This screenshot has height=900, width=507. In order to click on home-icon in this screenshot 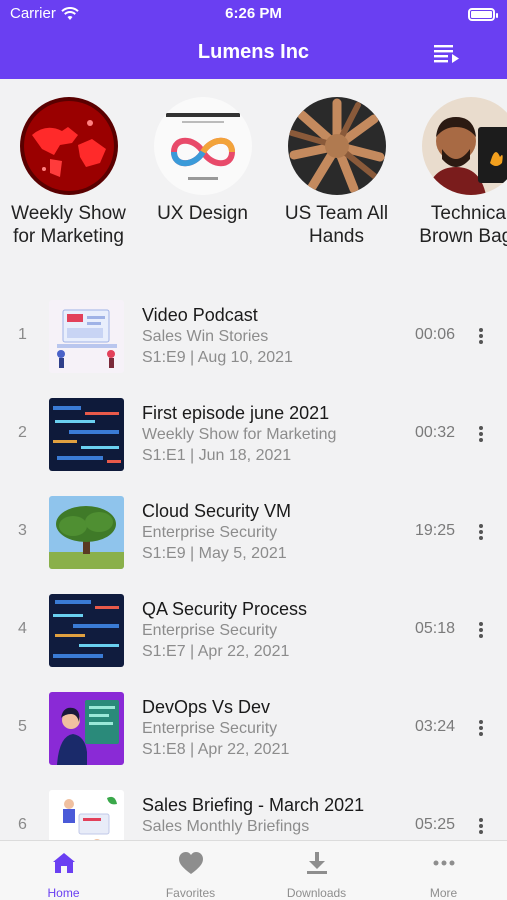, I will do `click(63, 863)`.